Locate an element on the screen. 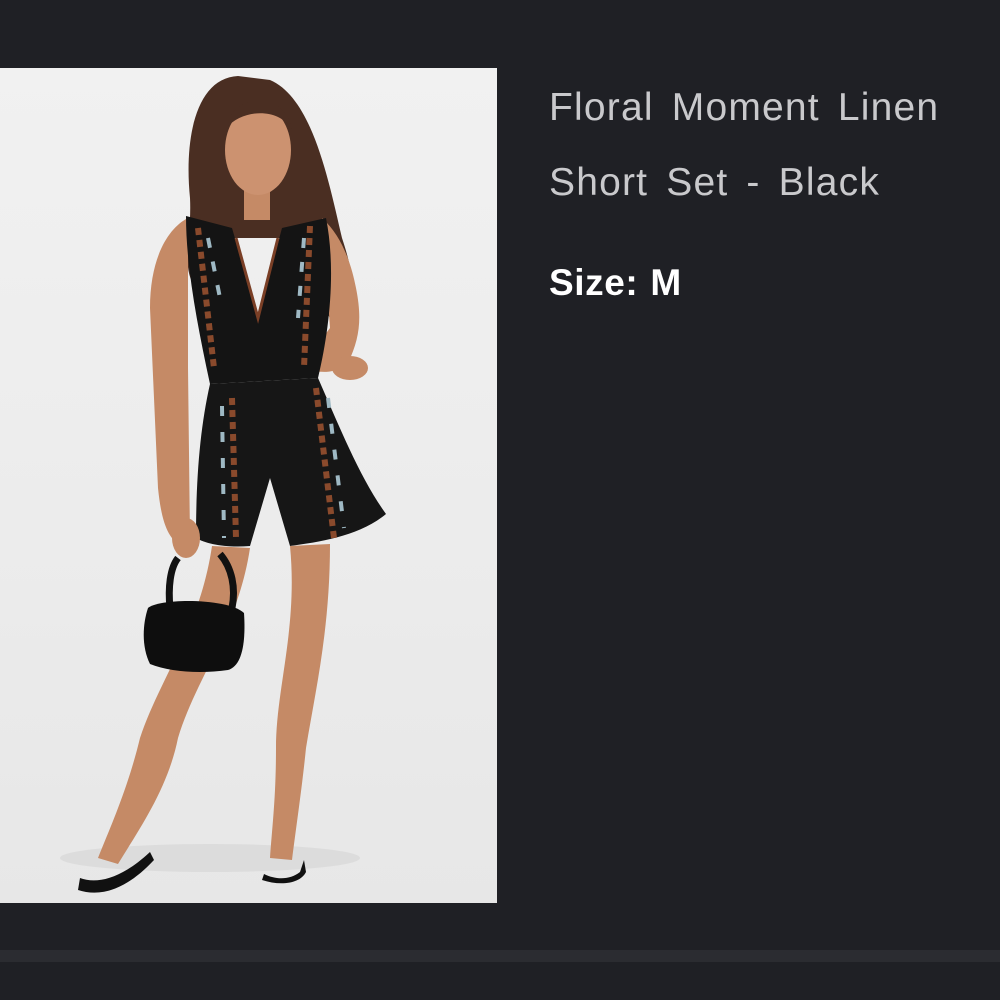  product-title: Floral Moment Linen Short Set - Black is located at coordinates (744, 145).